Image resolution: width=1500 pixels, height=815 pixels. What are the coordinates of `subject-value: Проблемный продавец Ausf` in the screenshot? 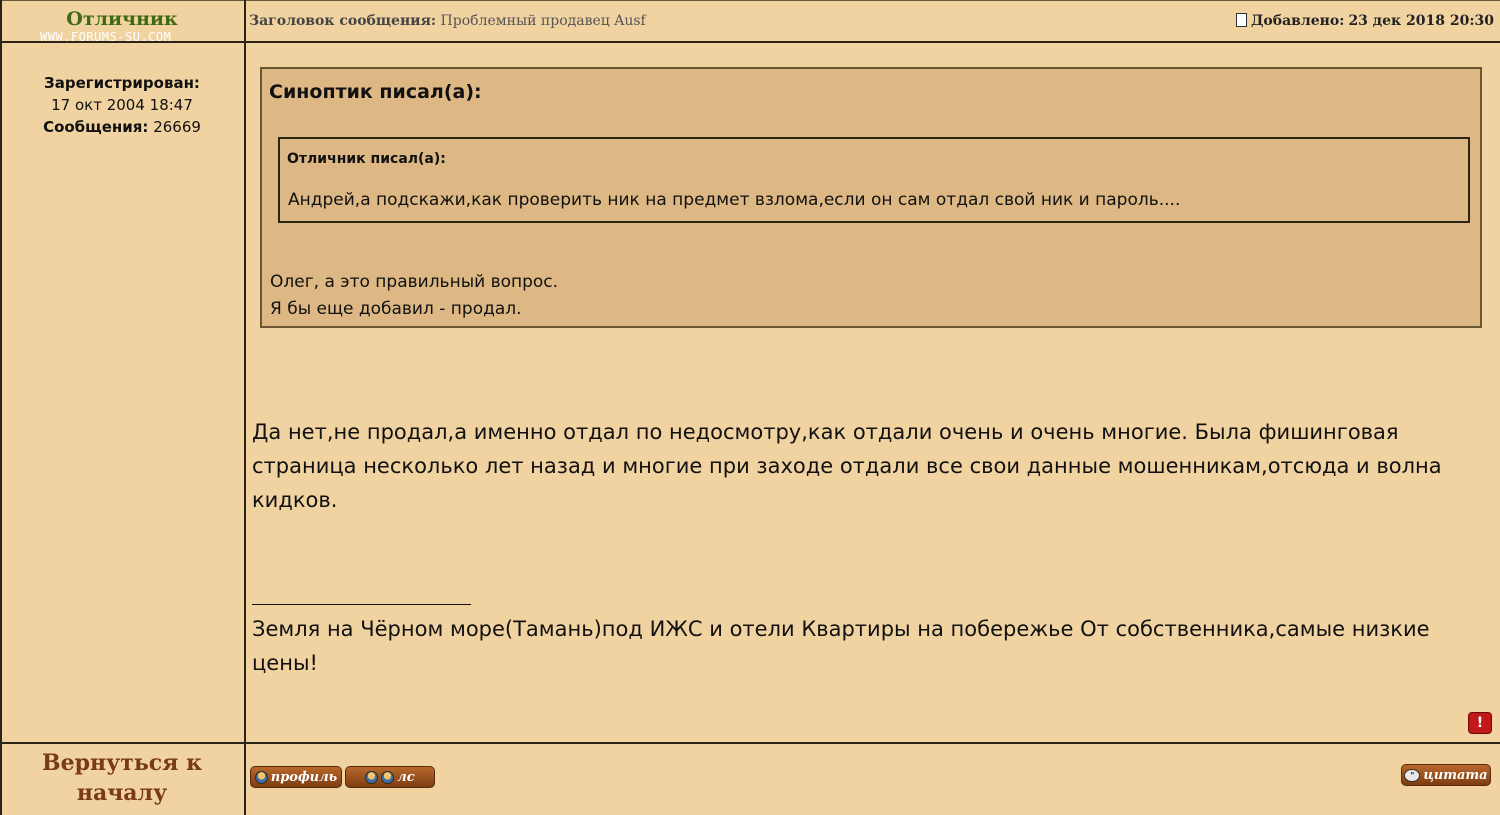 It's located at (543, 21).